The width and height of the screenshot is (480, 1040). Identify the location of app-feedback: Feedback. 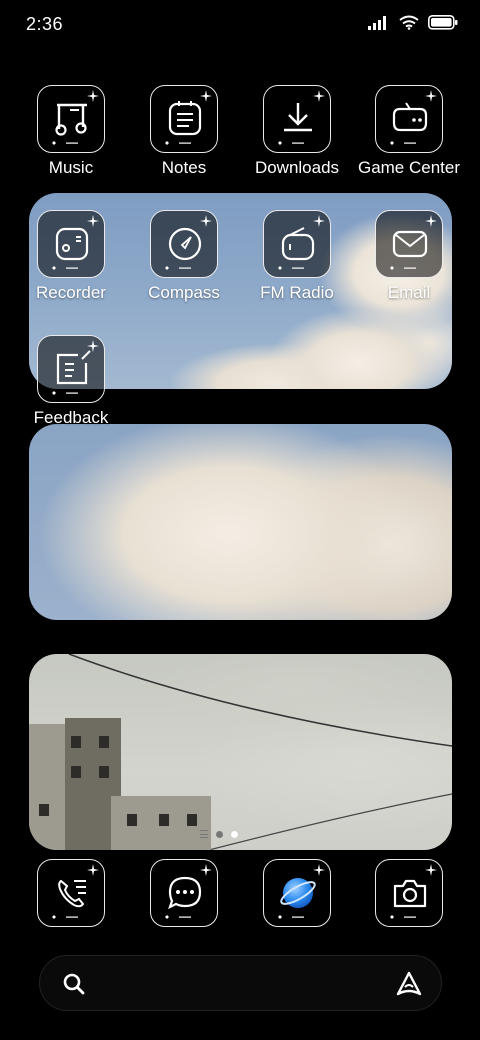
(71, 381).